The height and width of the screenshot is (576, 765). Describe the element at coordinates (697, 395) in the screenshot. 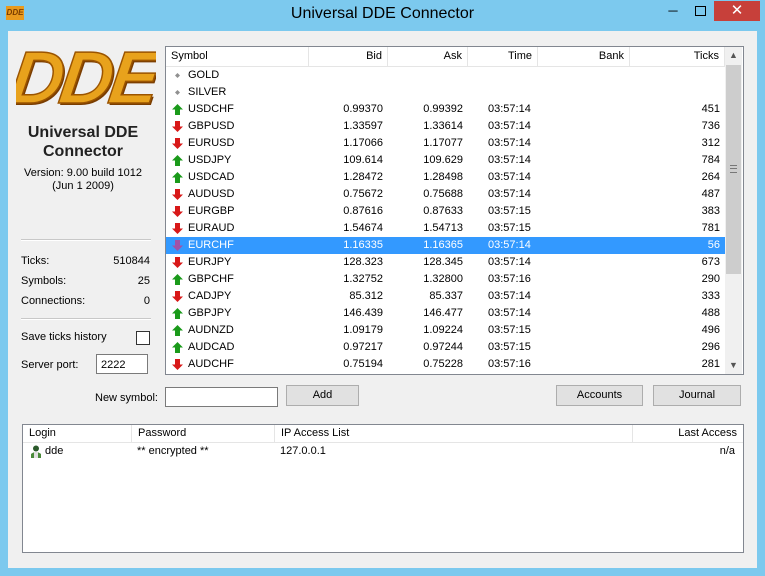

I see `journal-button: Journal` at that location.